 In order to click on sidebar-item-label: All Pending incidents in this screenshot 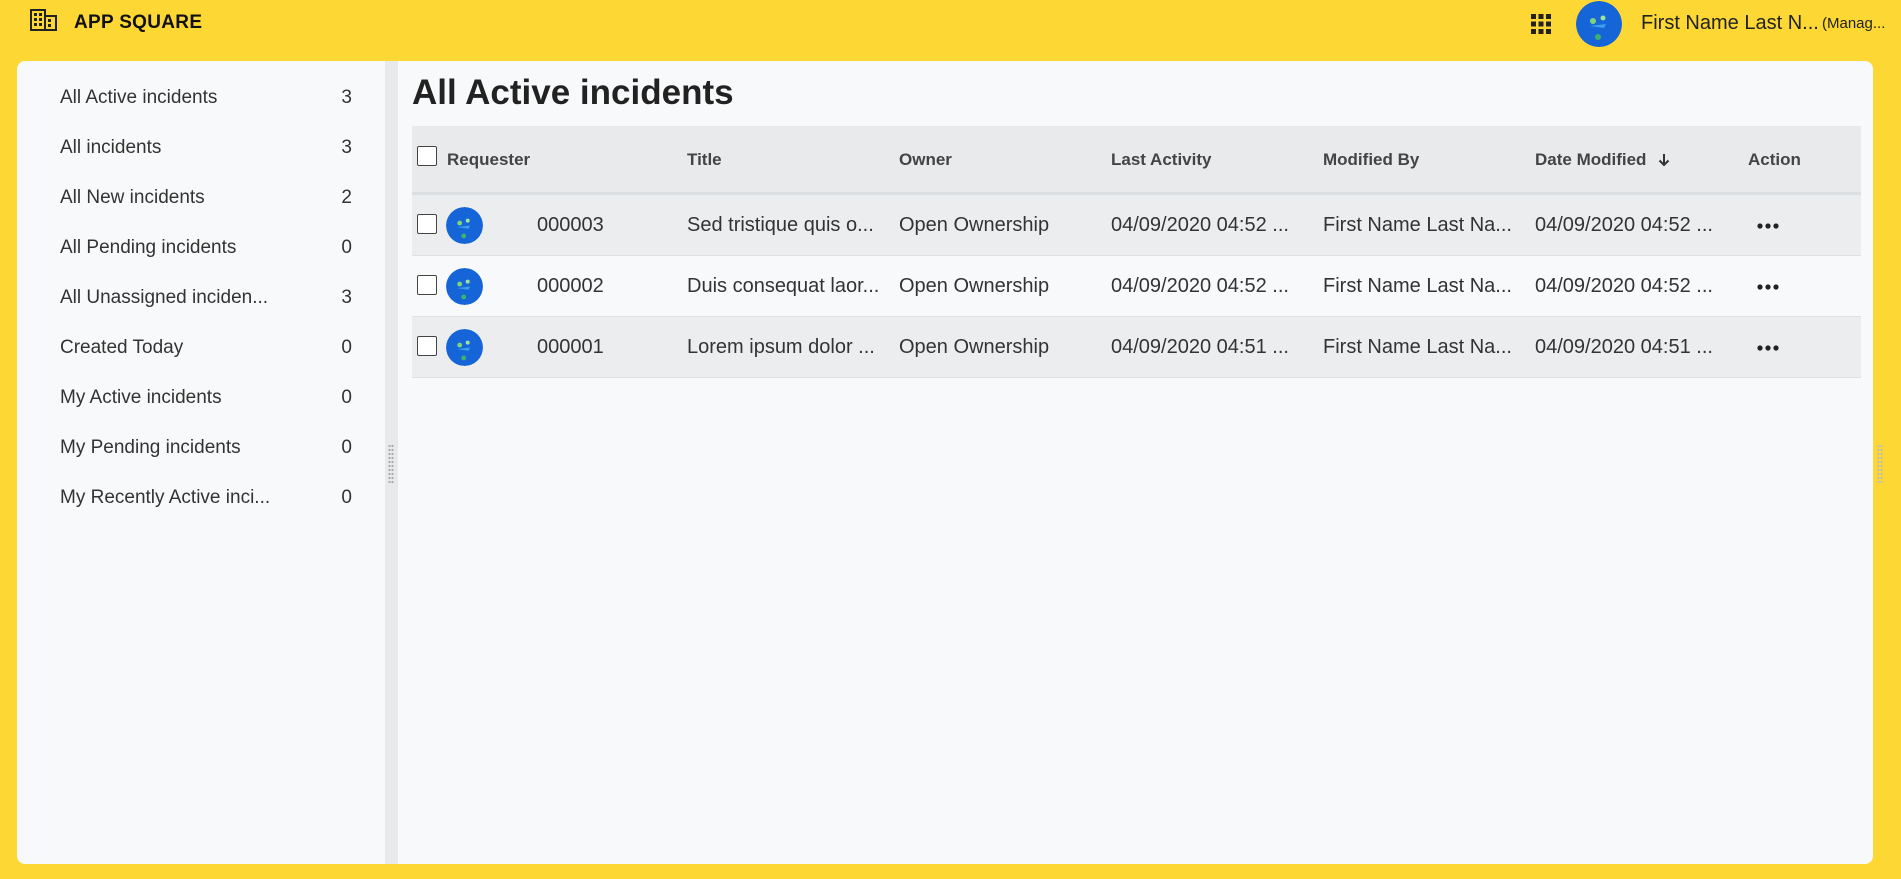, I will do `click(148, 247)`.